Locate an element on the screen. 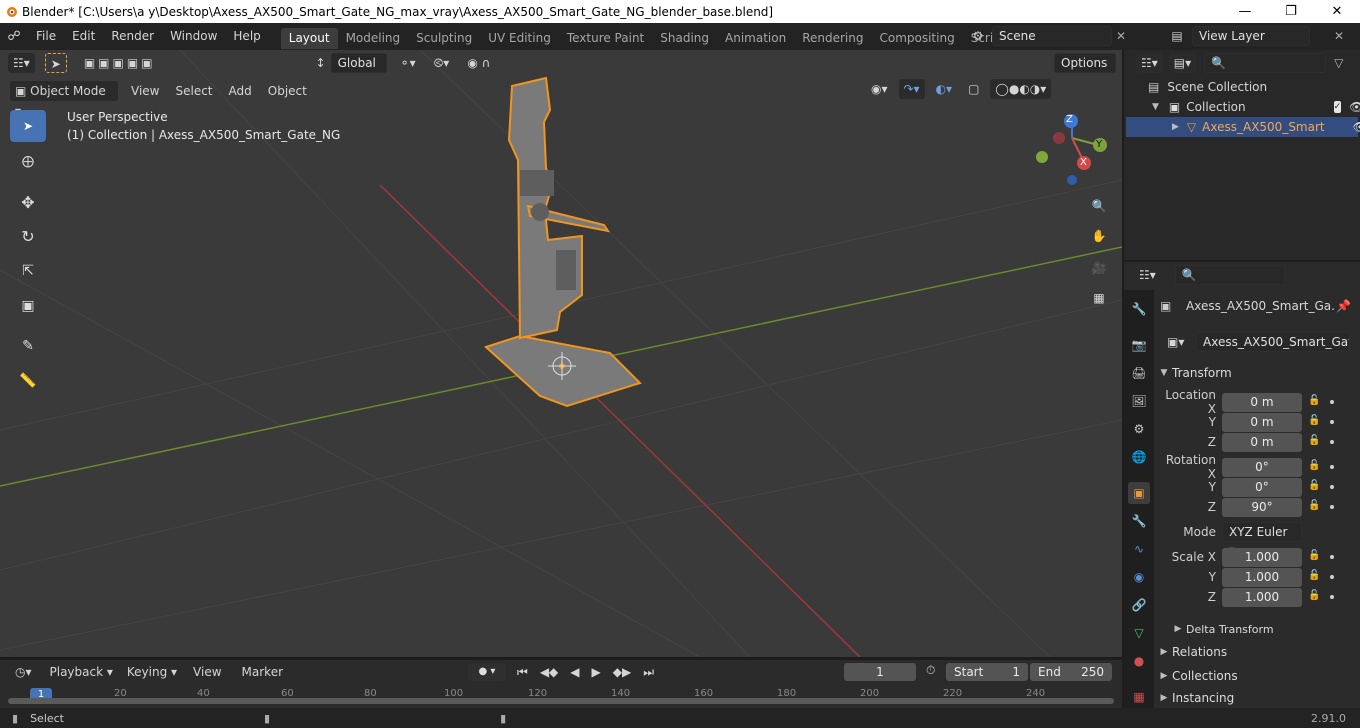 The image size is (1360, 728). tab-modeling: Modeling is located at coordinates (373, 38).